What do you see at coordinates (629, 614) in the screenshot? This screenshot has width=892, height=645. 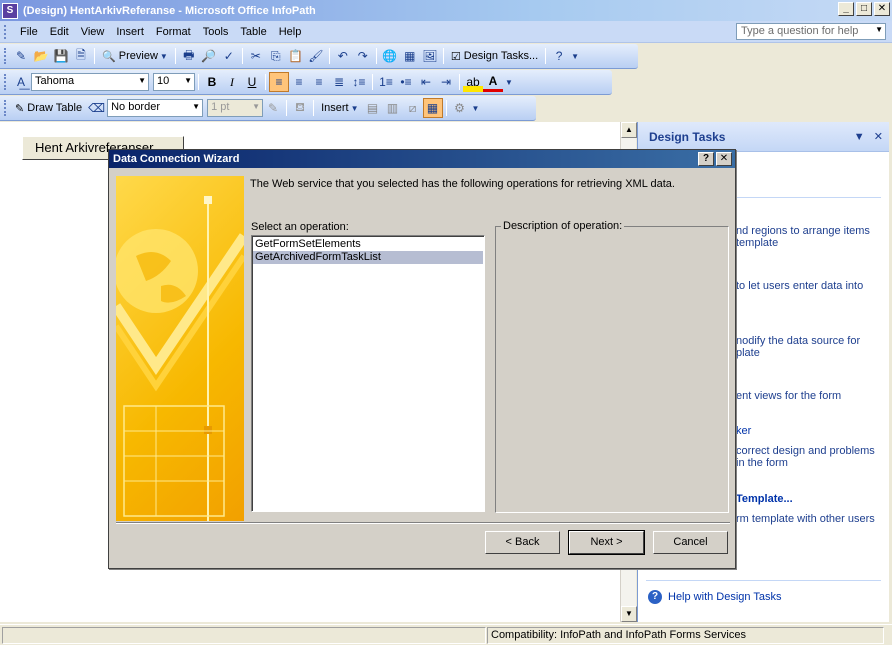 I see `scroll-down-icon: ▼` at bounding box center [629, 614].